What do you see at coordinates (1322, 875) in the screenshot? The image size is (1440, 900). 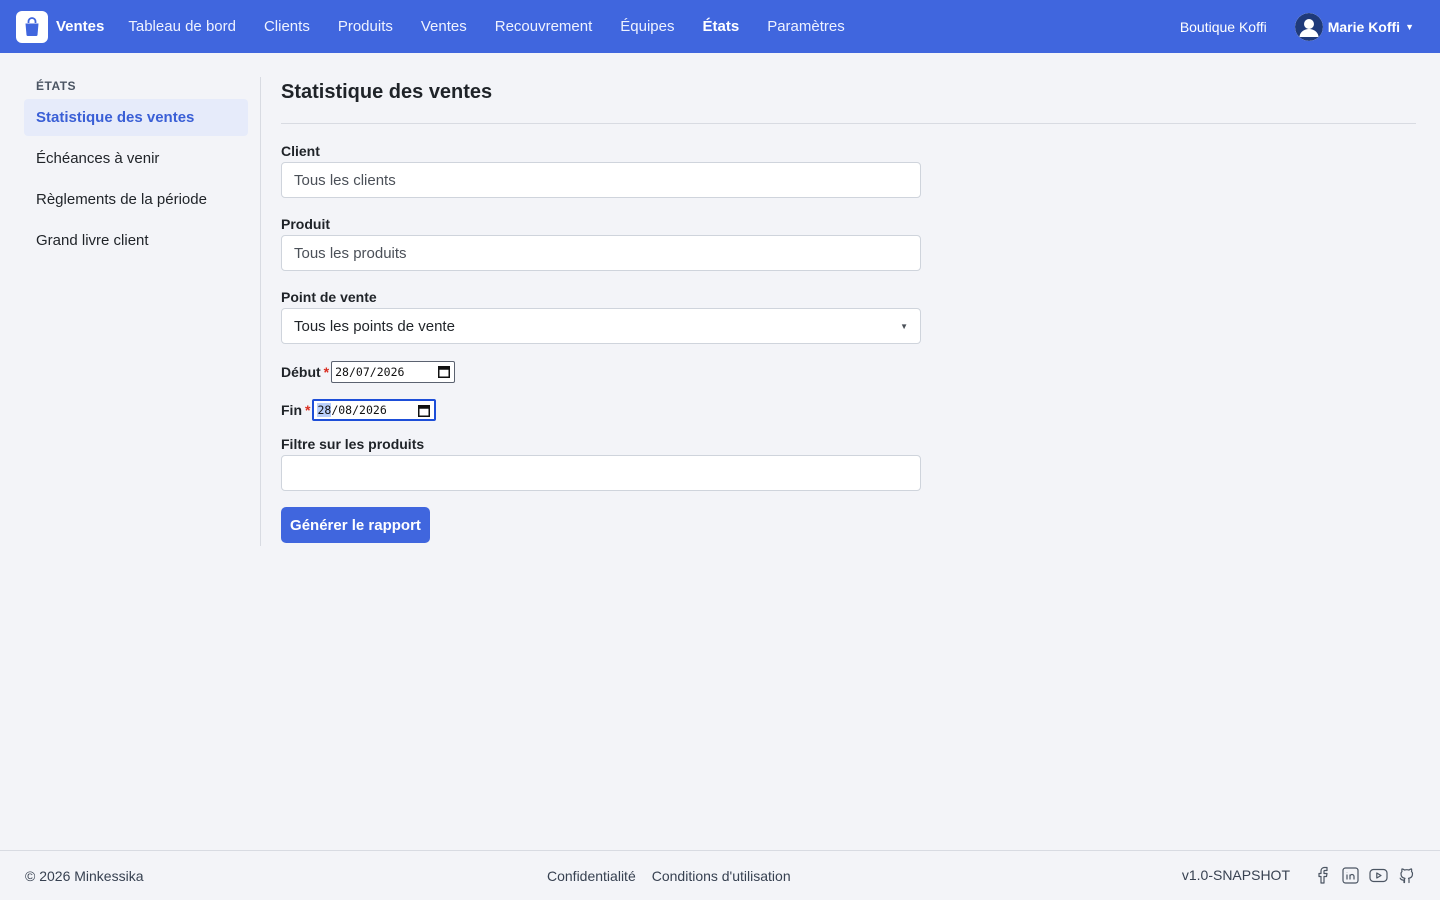 I see `facebook-icon` at bounding box center [1322, 875].